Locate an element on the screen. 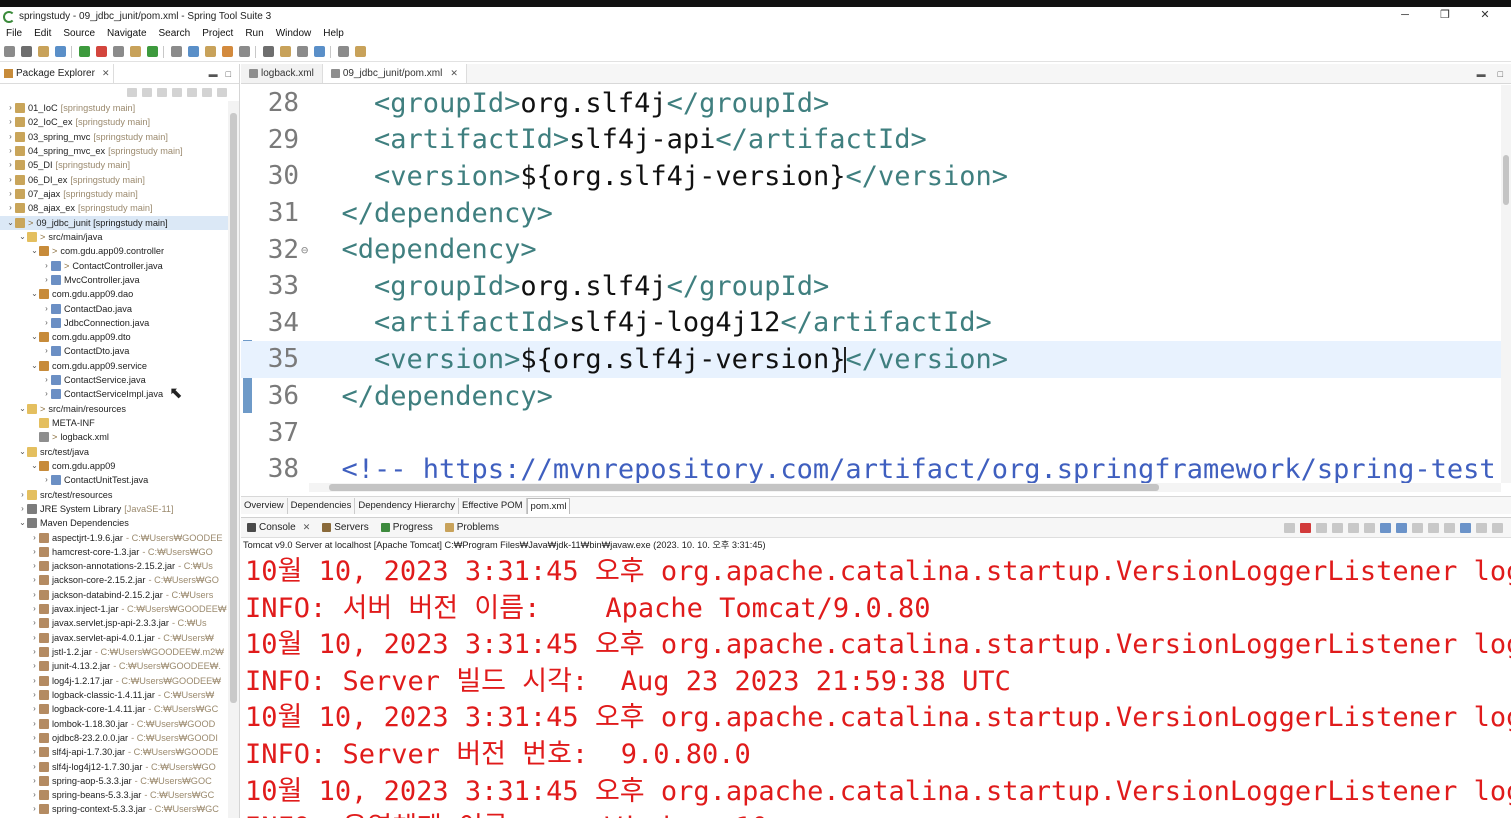  tree-item: › jstl-1.2.jar - C:₩Users₩GOODEE₩.m2₩ is located at coordinates (114, 652).